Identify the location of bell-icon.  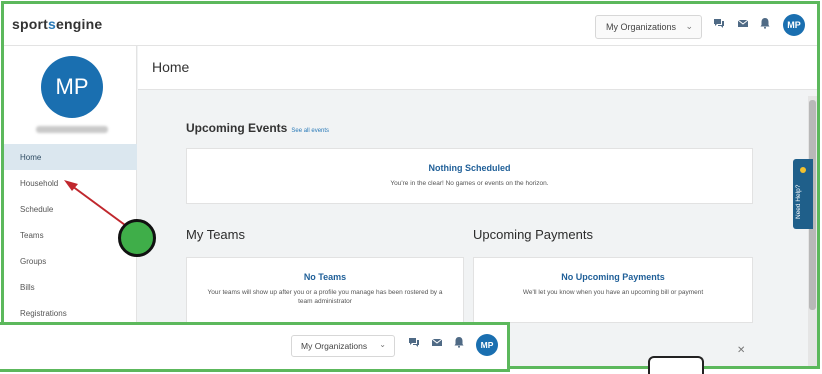
(459, 343).